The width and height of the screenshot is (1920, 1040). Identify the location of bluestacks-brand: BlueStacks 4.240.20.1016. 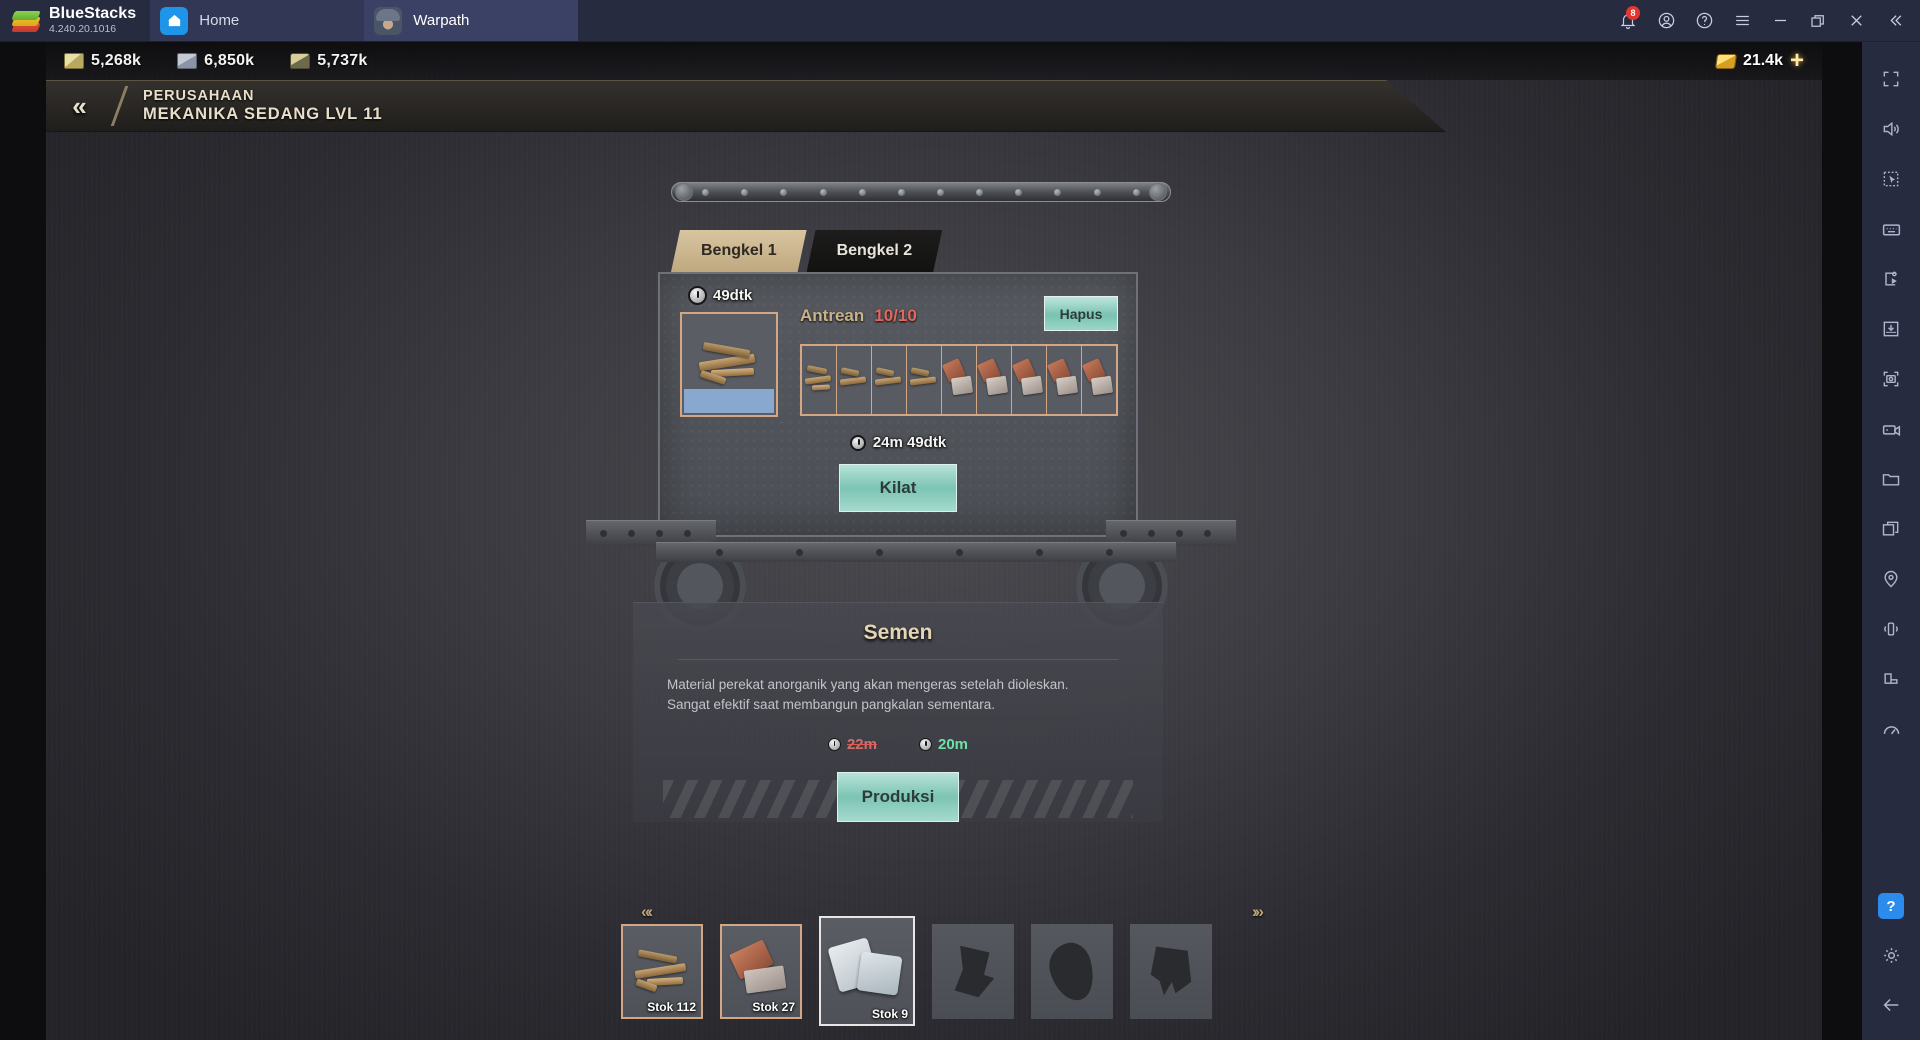
(75, 20).